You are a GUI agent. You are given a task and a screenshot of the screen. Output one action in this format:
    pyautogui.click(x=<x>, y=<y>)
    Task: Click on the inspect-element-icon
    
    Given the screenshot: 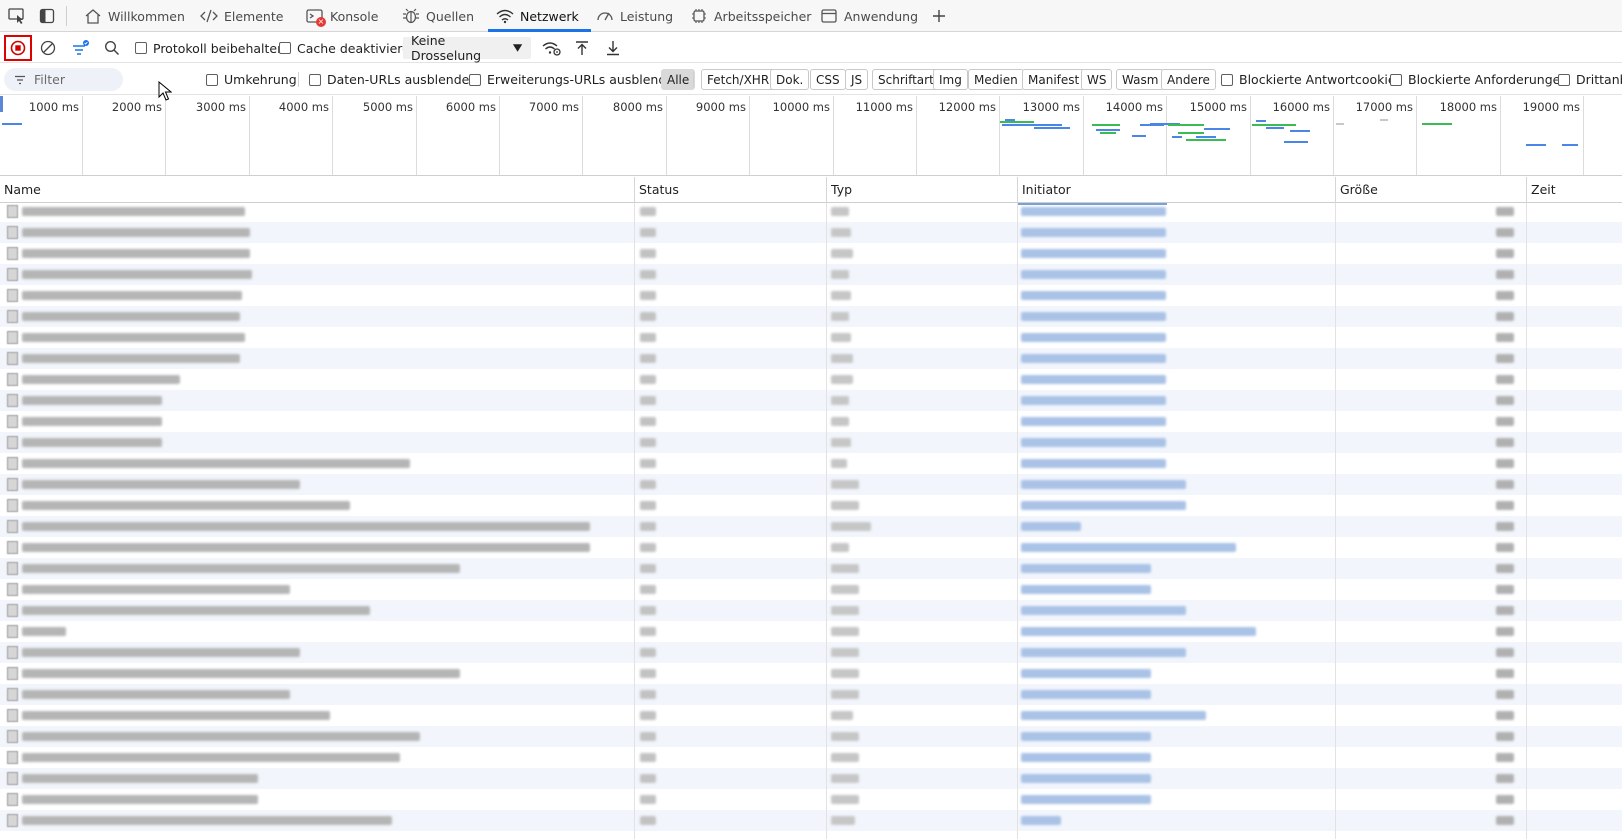 What is the action you would take?
    pyautogui.click(x=17, y=16)
    